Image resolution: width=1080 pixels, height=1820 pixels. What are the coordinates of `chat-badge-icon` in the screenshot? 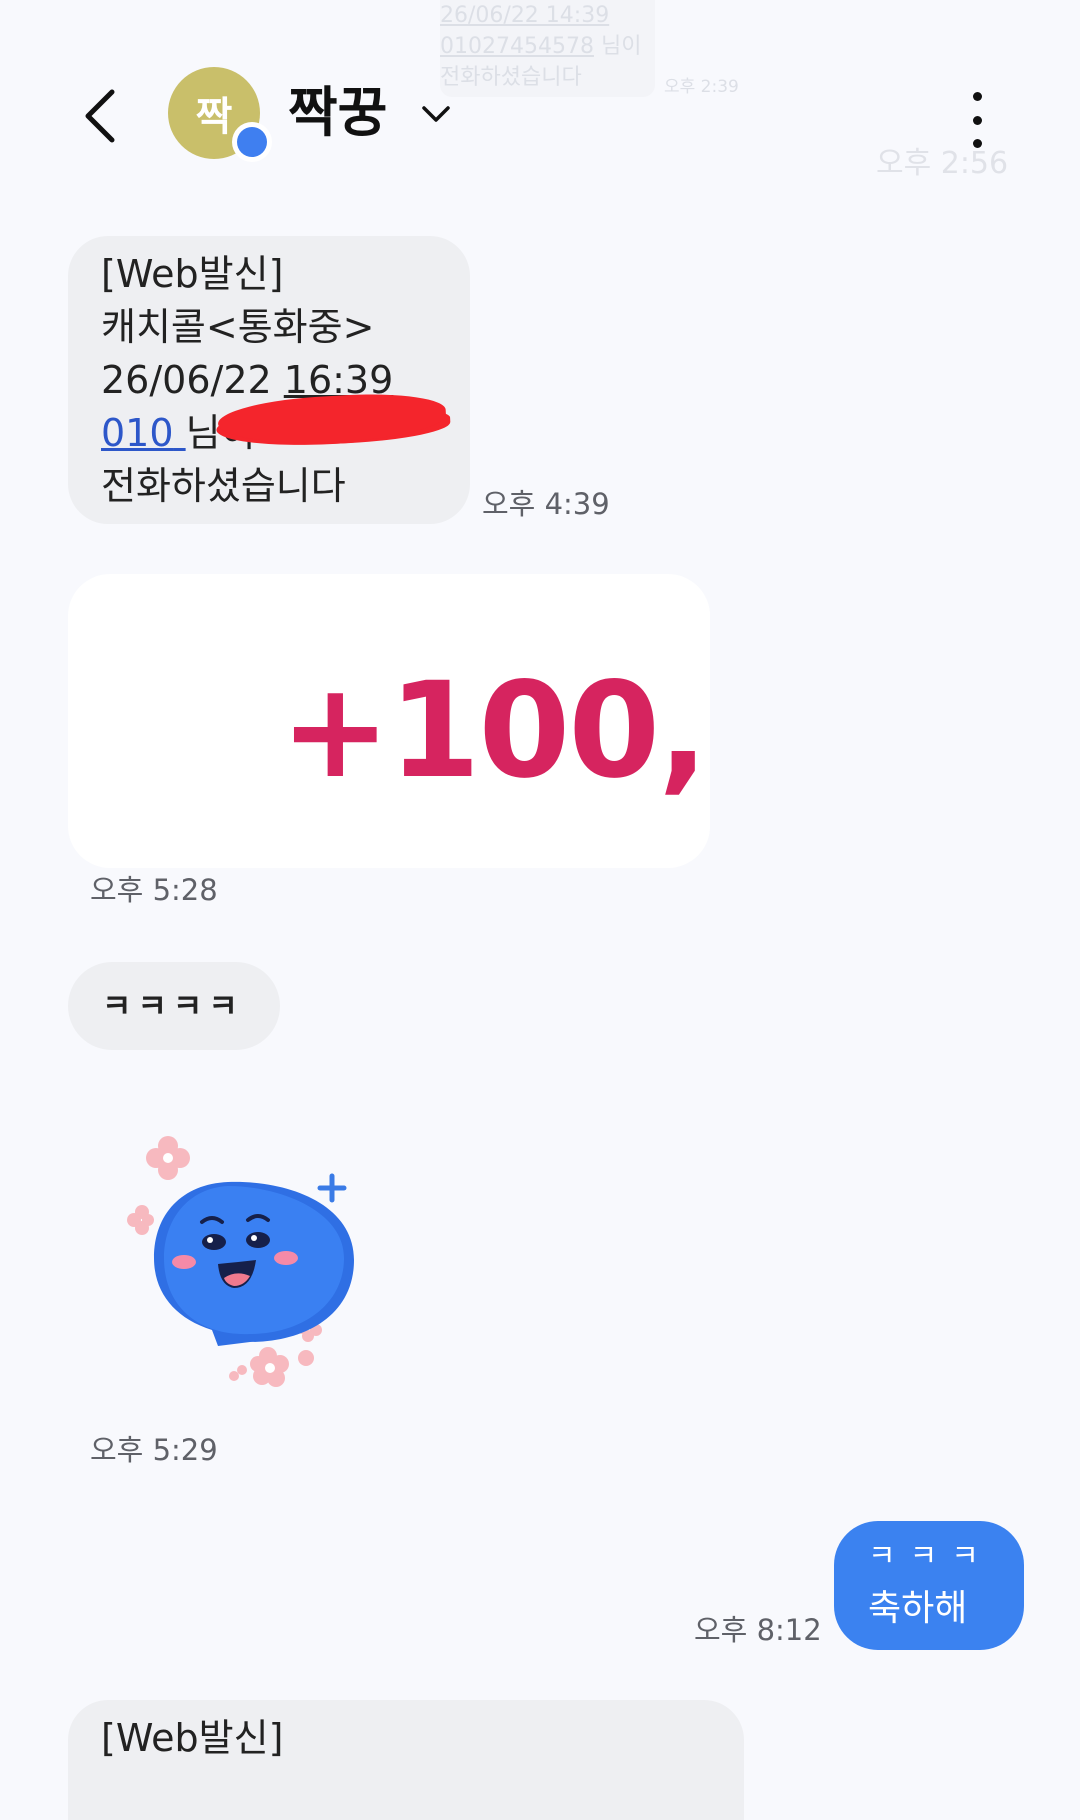 It's located at (252, 142).